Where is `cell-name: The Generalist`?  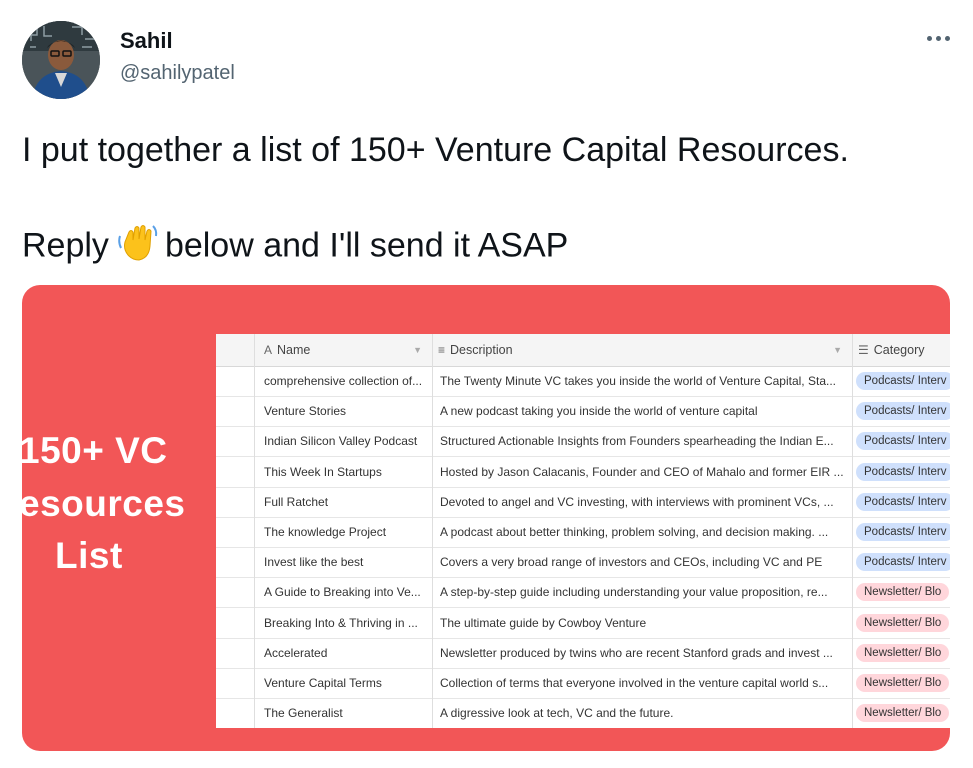 cell-name: The Generalist is located at coordinates (347, 713).